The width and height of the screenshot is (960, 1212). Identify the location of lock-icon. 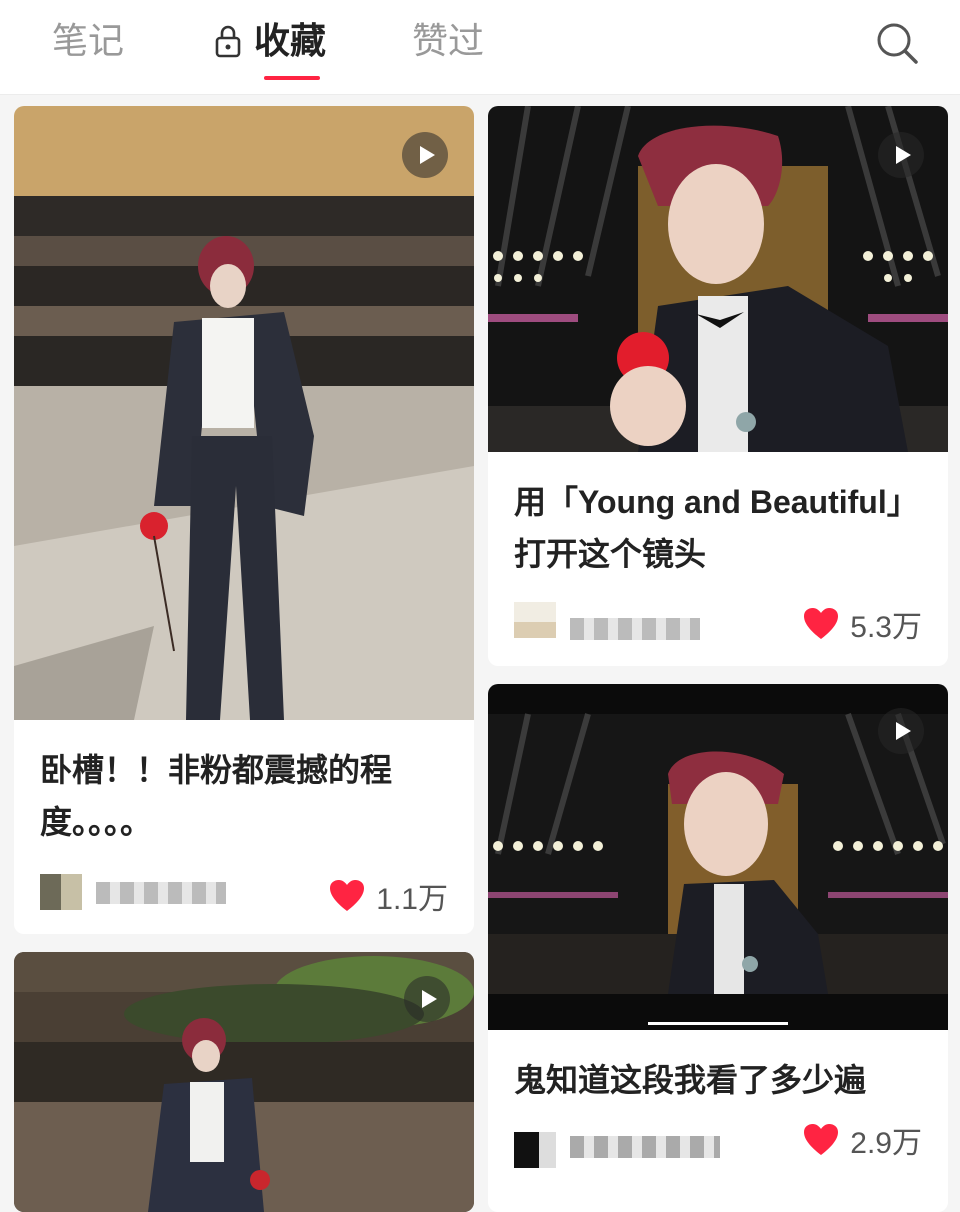
(228, 41).